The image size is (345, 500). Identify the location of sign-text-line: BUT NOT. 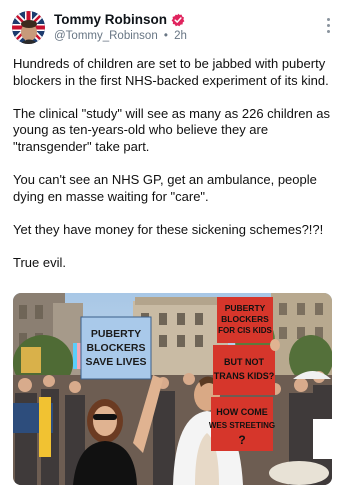
(244, 362).